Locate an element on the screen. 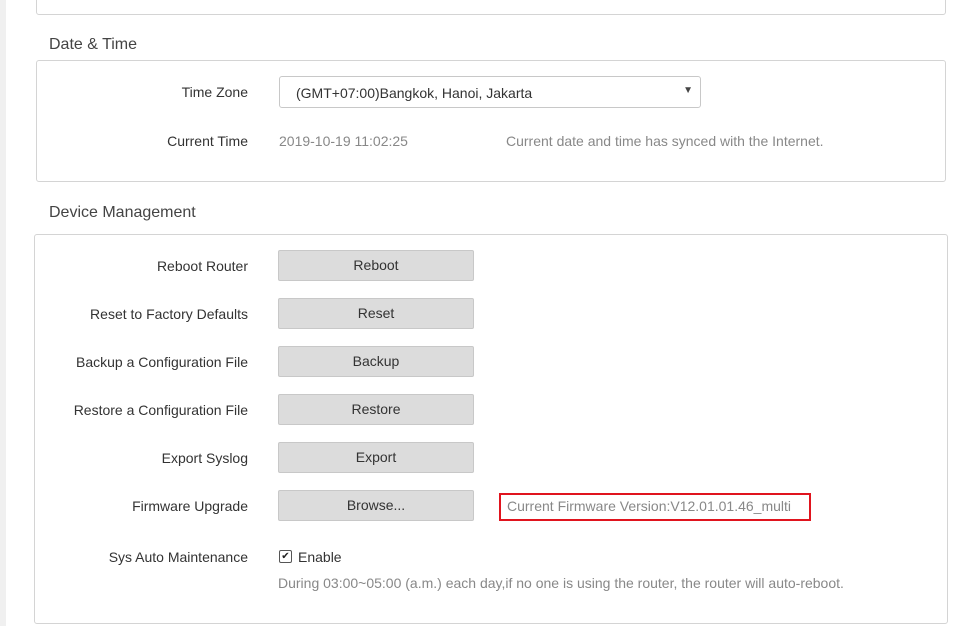 This screenshot has width=976, height=626. time-zone-select: (GMT+07:00)Bangkok, Hanoi, Jakarta ▼ is located at coordinates (490, 92).